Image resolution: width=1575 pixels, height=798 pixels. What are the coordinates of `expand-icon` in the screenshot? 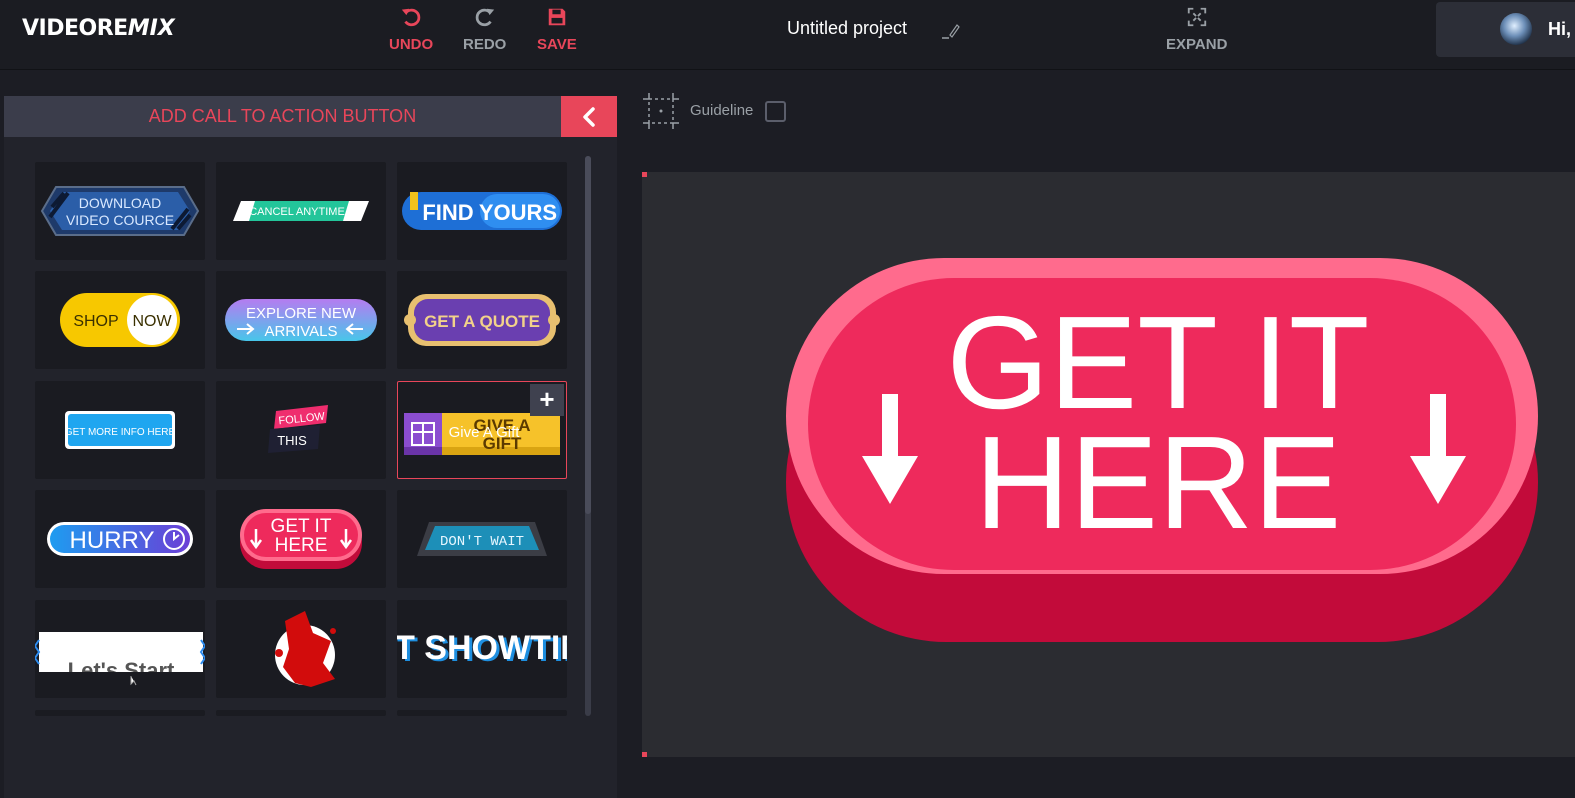 It's located at (1196, 17).